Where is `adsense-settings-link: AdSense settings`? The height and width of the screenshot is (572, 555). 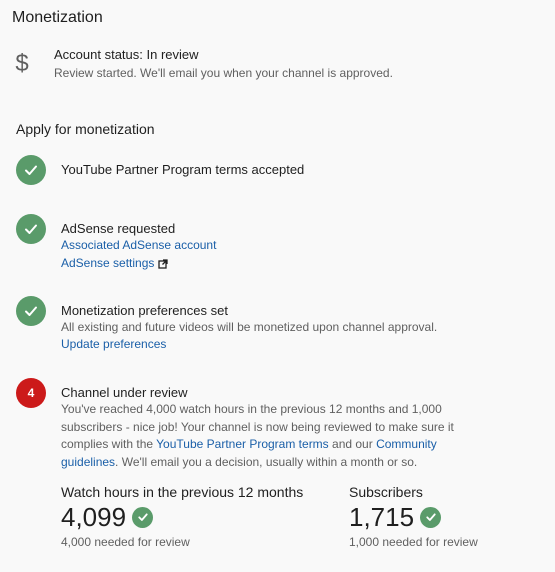
adsense-settings-link: AdSense settings is located at coordinates (301, 264).